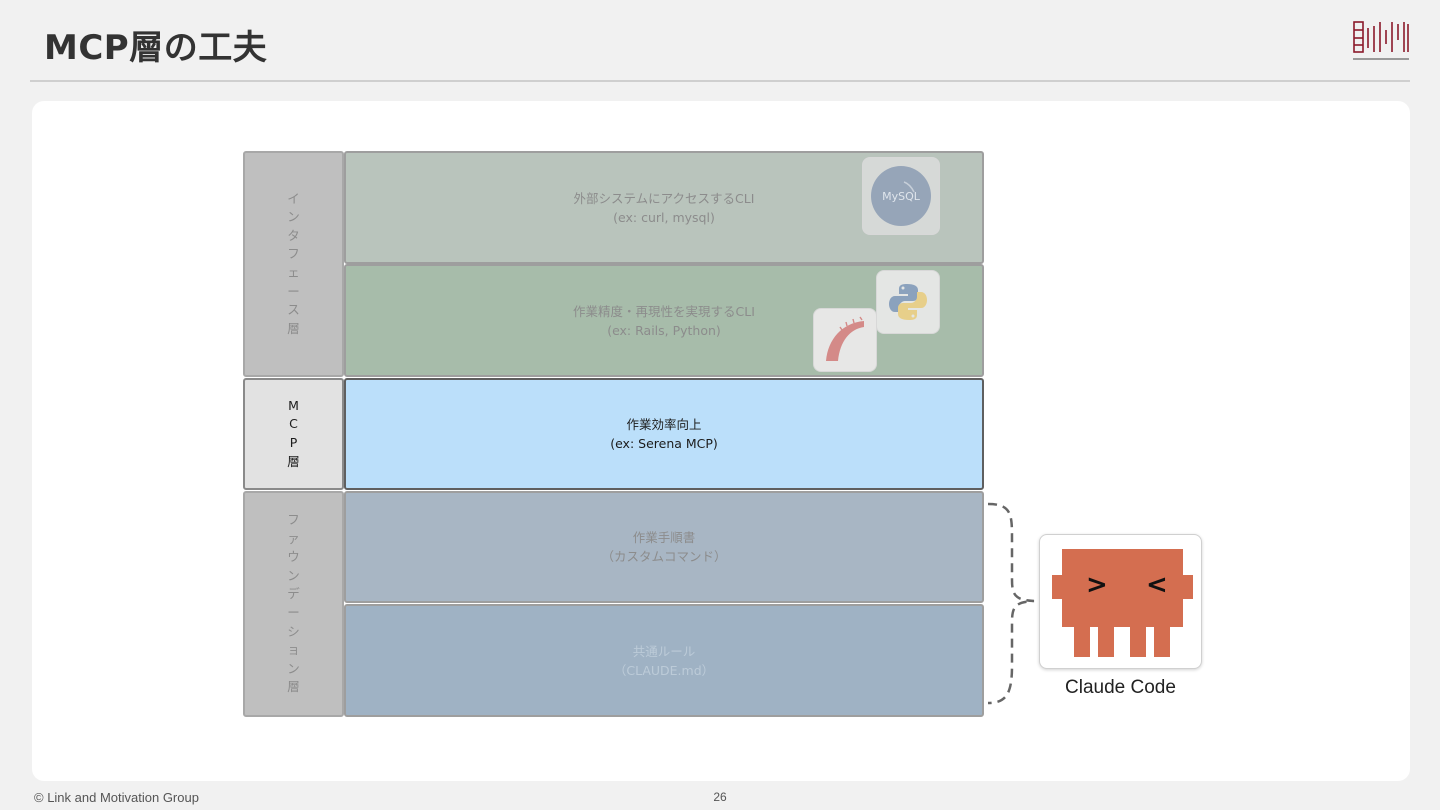  What do you see at coordinates (664, 556) in the screenshot?
I see `row-example: （カスタムコマンド）` at bounding box center [664, 556].